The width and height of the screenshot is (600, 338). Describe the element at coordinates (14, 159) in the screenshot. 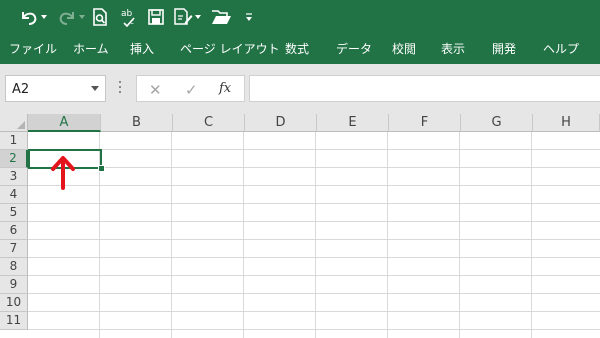

I see `row-header-2: 2` at that location.